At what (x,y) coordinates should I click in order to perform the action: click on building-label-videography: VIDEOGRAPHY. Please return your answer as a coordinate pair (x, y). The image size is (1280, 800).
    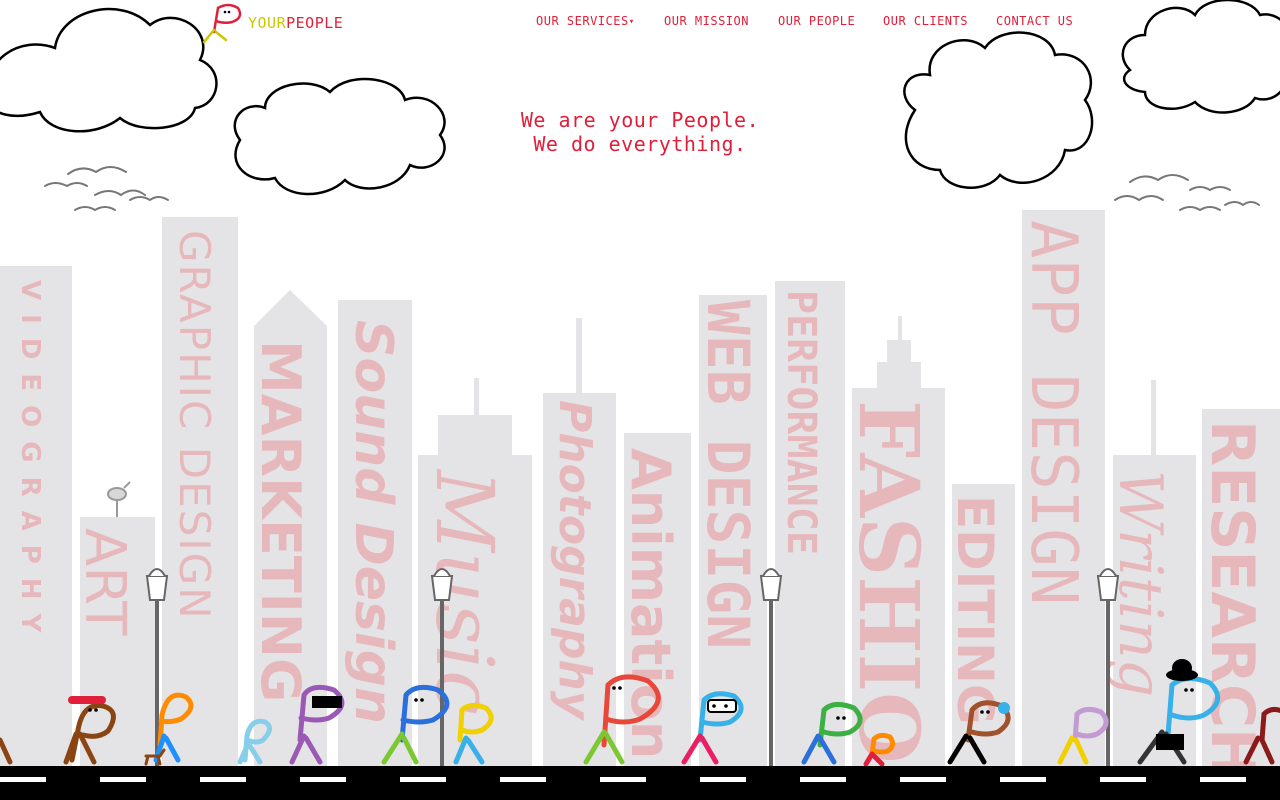
    Looking at the image, I should click on (30, 463).